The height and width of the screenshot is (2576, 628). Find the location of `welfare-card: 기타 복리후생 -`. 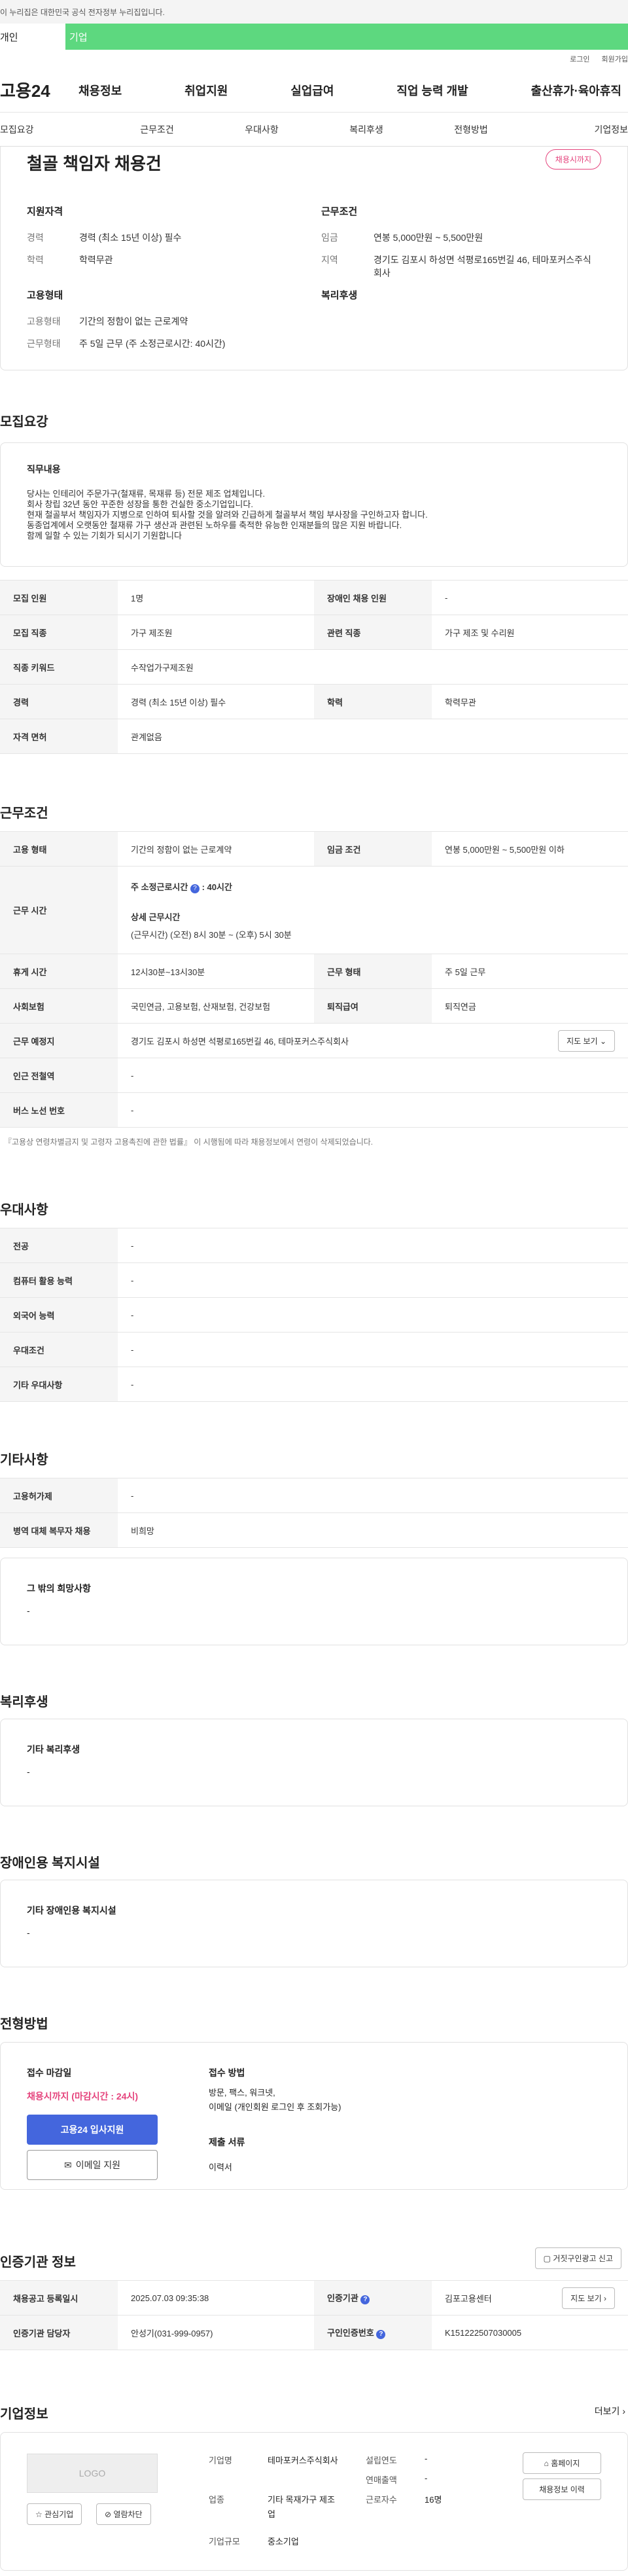

welfare-card: 기타 복리후생 - is located at coordinates (314, 1762).